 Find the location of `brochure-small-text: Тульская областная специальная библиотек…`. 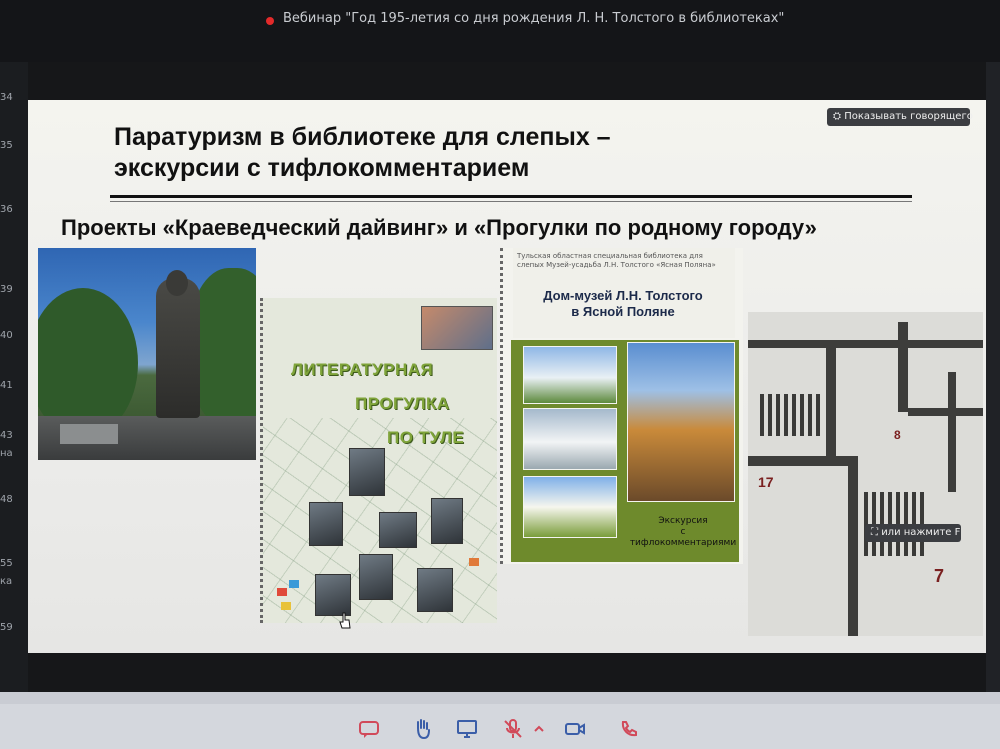

brochure-small-text: Тульская областная специальная библиотек… is located at coordinates (616, 260).